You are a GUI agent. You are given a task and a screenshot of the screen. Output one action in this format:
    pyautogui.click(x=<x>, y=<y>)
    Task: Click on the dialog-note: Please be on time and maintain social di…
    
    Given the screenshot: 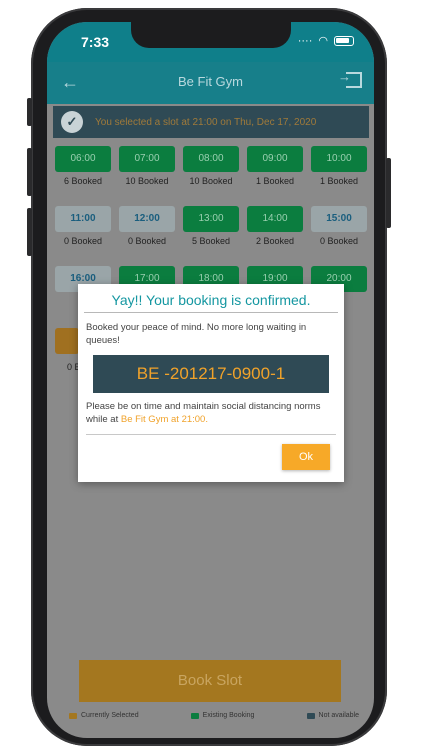 What is the action you would take?
    pyautogui.click(x=211, y=413)
    